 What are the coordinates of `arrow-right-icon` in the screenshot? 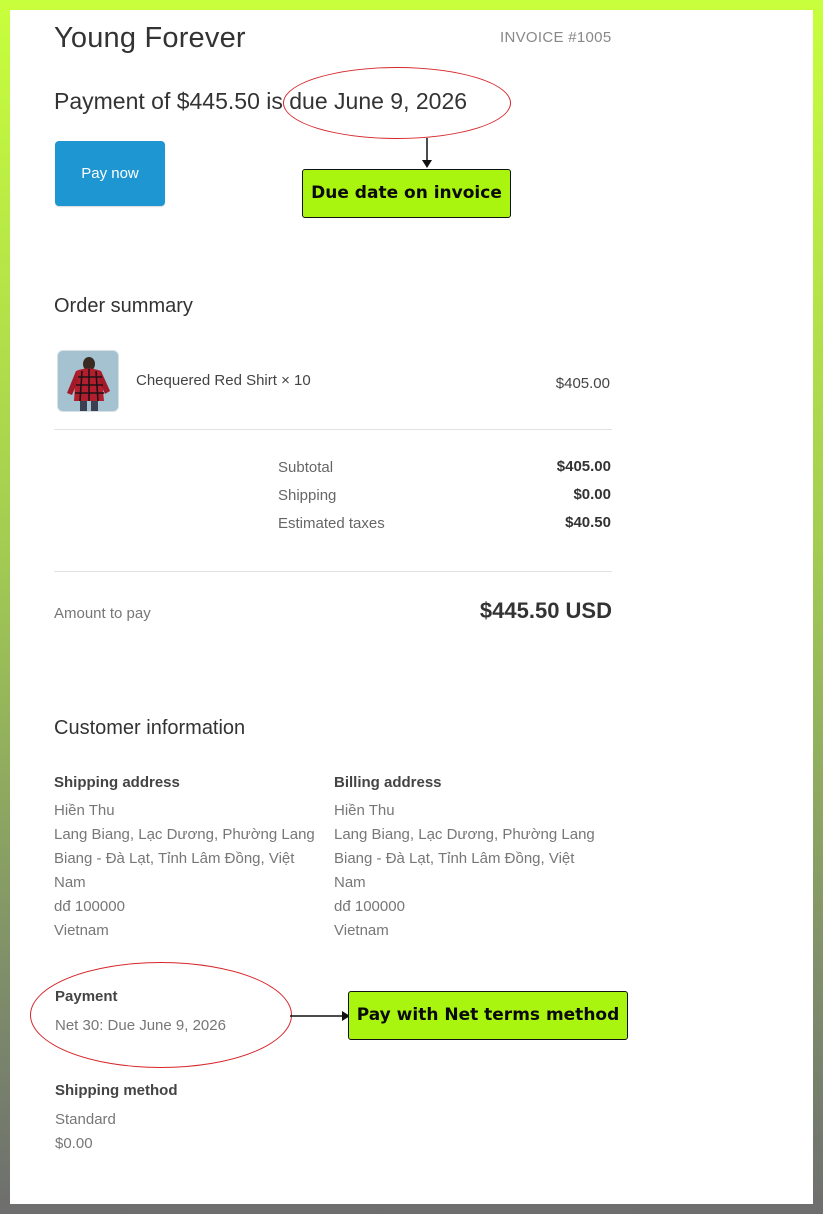 It's located at (320, 1016).